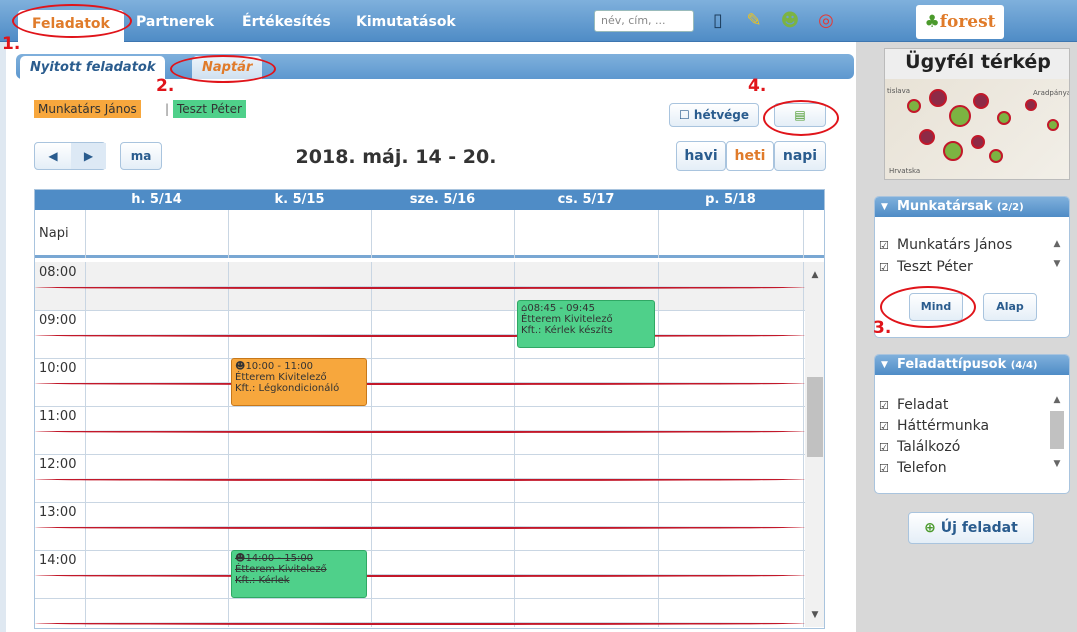 This screenshot has width=1077, height=632. What do you see at coordinates (396, 157) in the screenshot?
I see `week-range-title: 2018. máj. 14 - 20.` at bounding box center [396, 157].